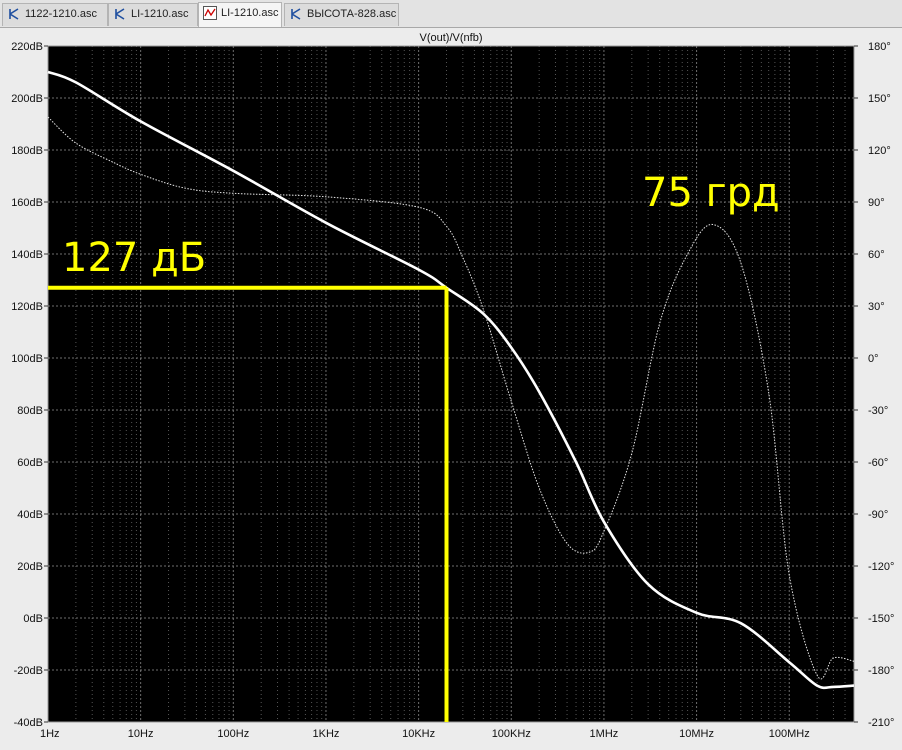 Image resolution: width=902 pixels, height=750 pixels. Describe the element at coordinates (141, 734) in the screenshot. I see `x-tick-label: 10Hz` at that location.